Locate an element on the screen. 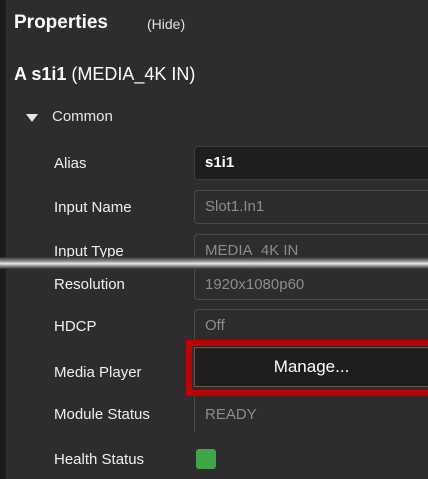 This screenshot has height=479, width=428. device-name: A s1i1 is located at coordinates (40, 74).